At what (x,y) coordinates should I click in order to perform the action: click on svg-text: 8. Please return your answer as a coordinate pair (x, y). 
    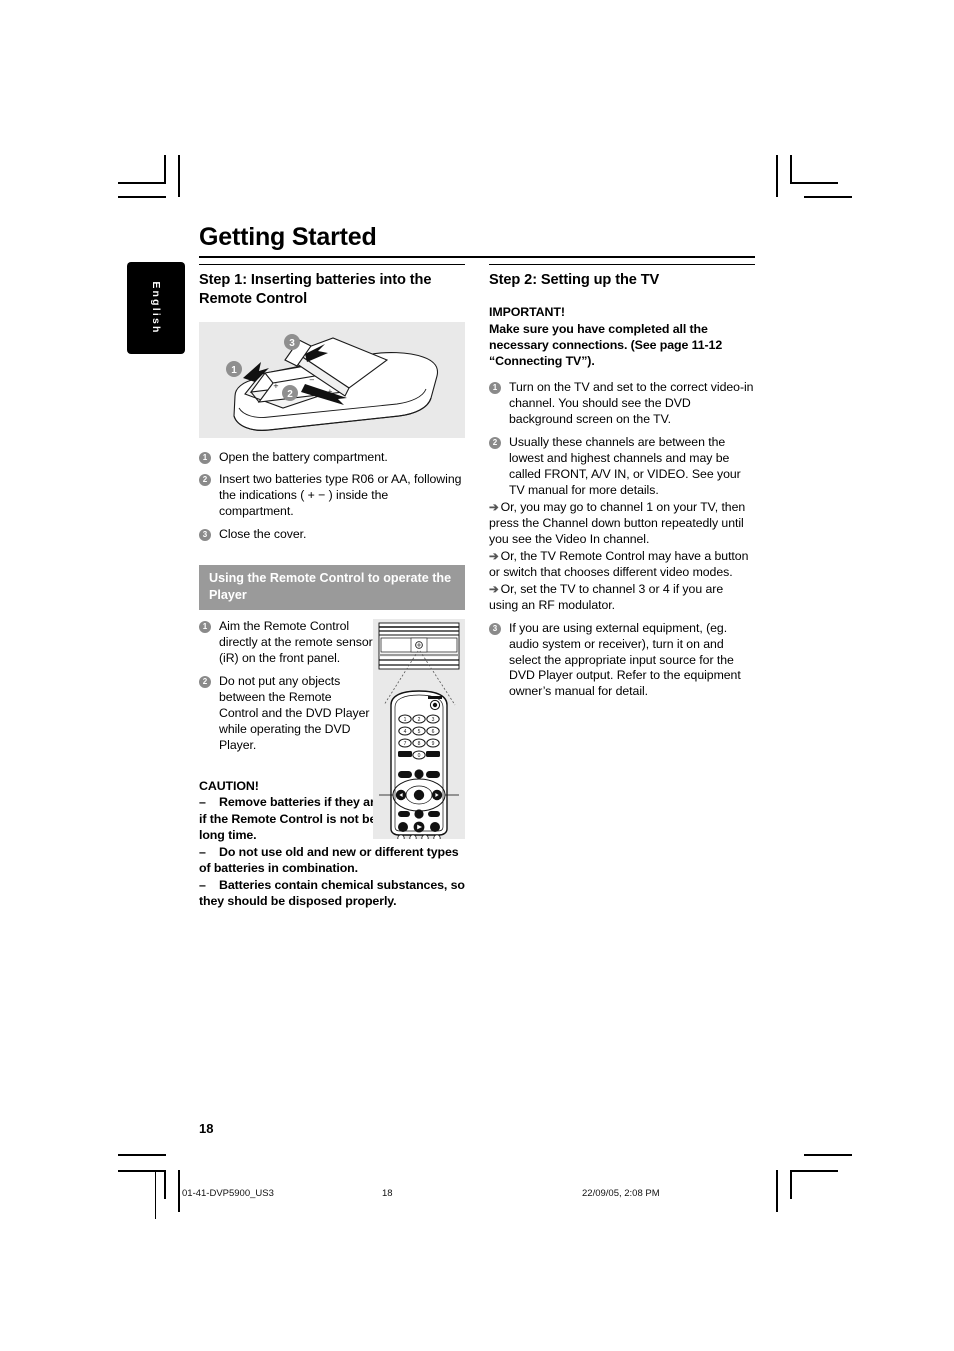
    Looking at the image, I should click on (419, 744).